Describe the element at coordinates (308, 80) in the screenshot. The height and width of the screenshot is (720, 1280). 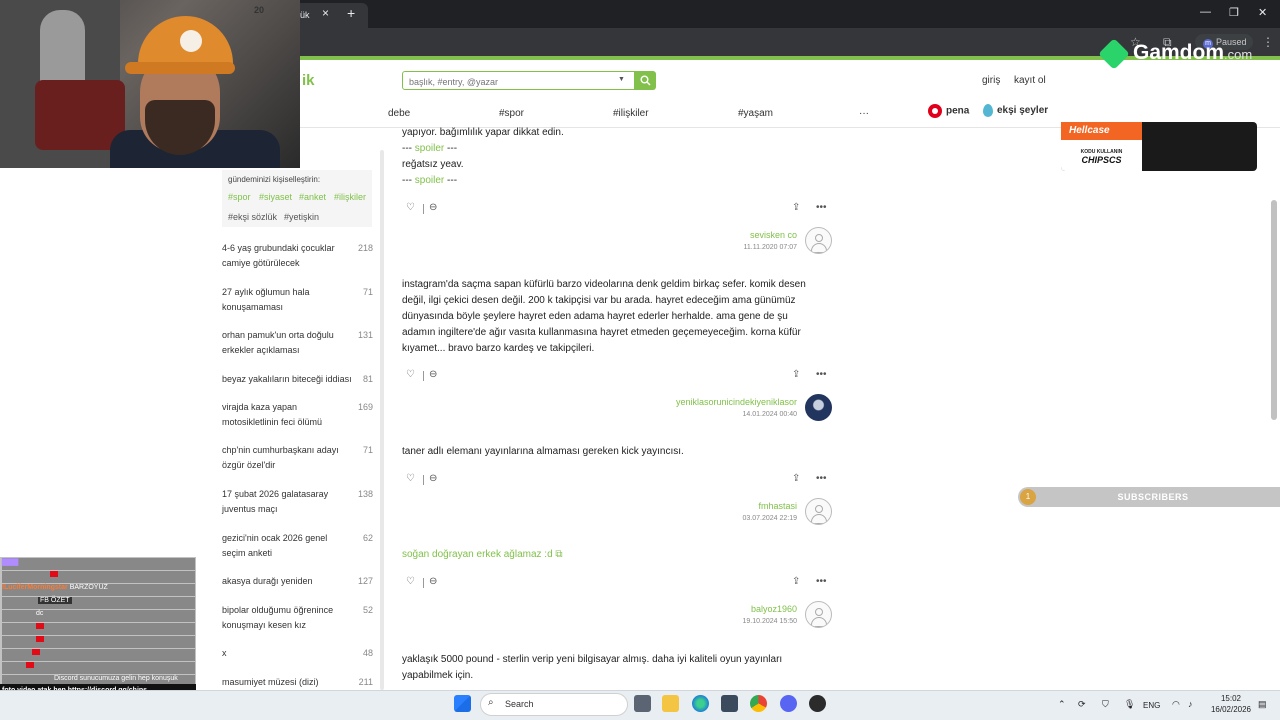
I see `site-logo: ik` at that location.